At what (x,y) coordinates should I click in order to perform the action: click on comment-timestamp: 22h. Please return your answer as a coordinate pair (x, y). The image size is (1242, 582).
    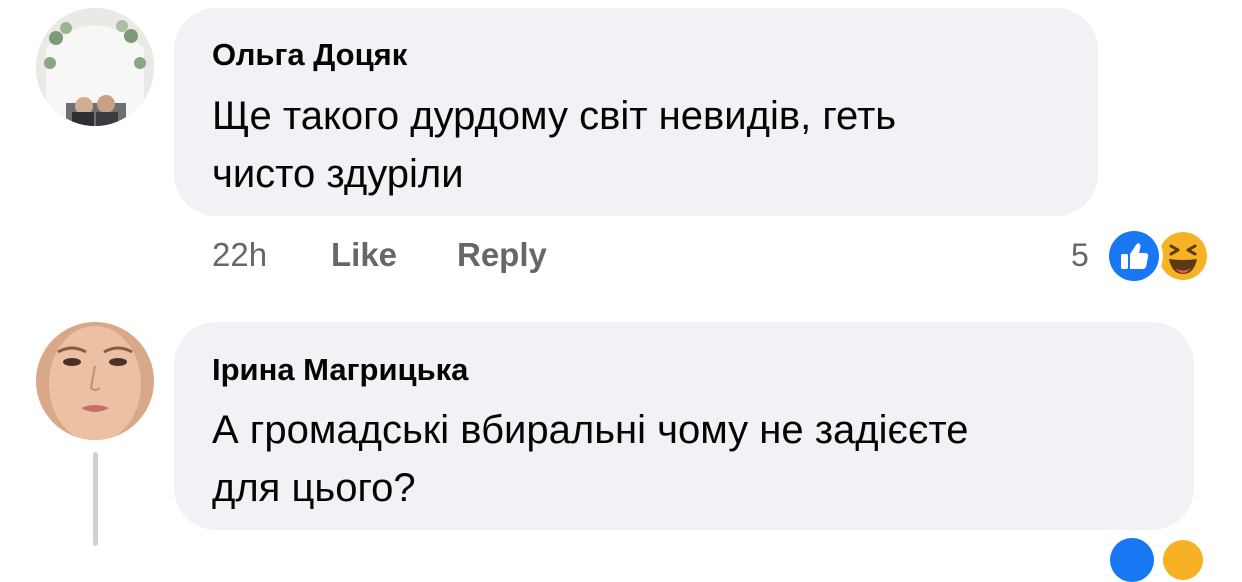
    Looking at the image, I should click on (239, 255).